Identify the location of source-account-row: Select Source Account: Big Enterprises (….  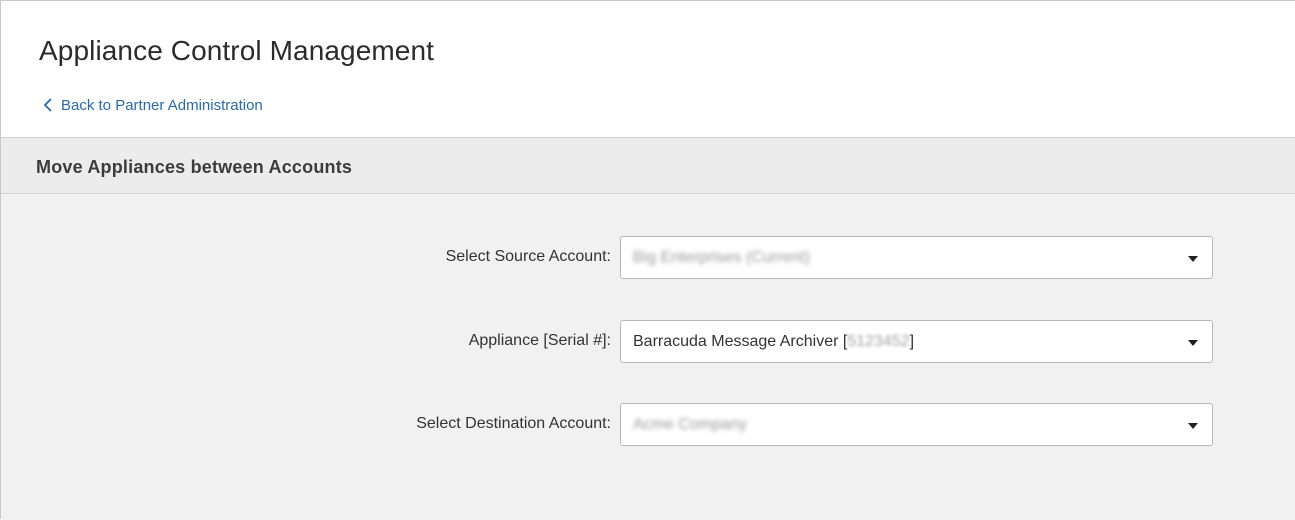
(648, 258).